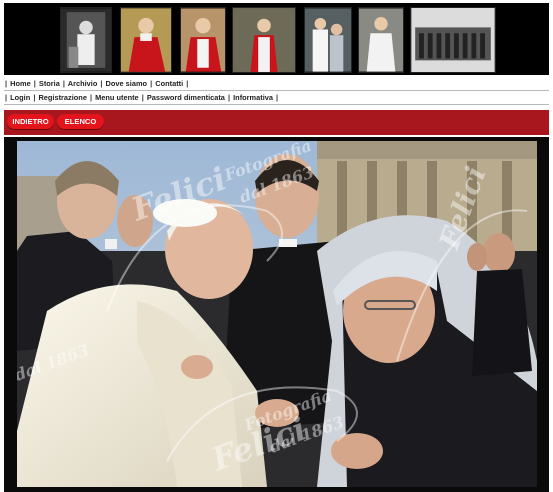 This screenshot has width=553, height=492. I want to click on nav-archivio-link: Archivio, so click(83, 83).